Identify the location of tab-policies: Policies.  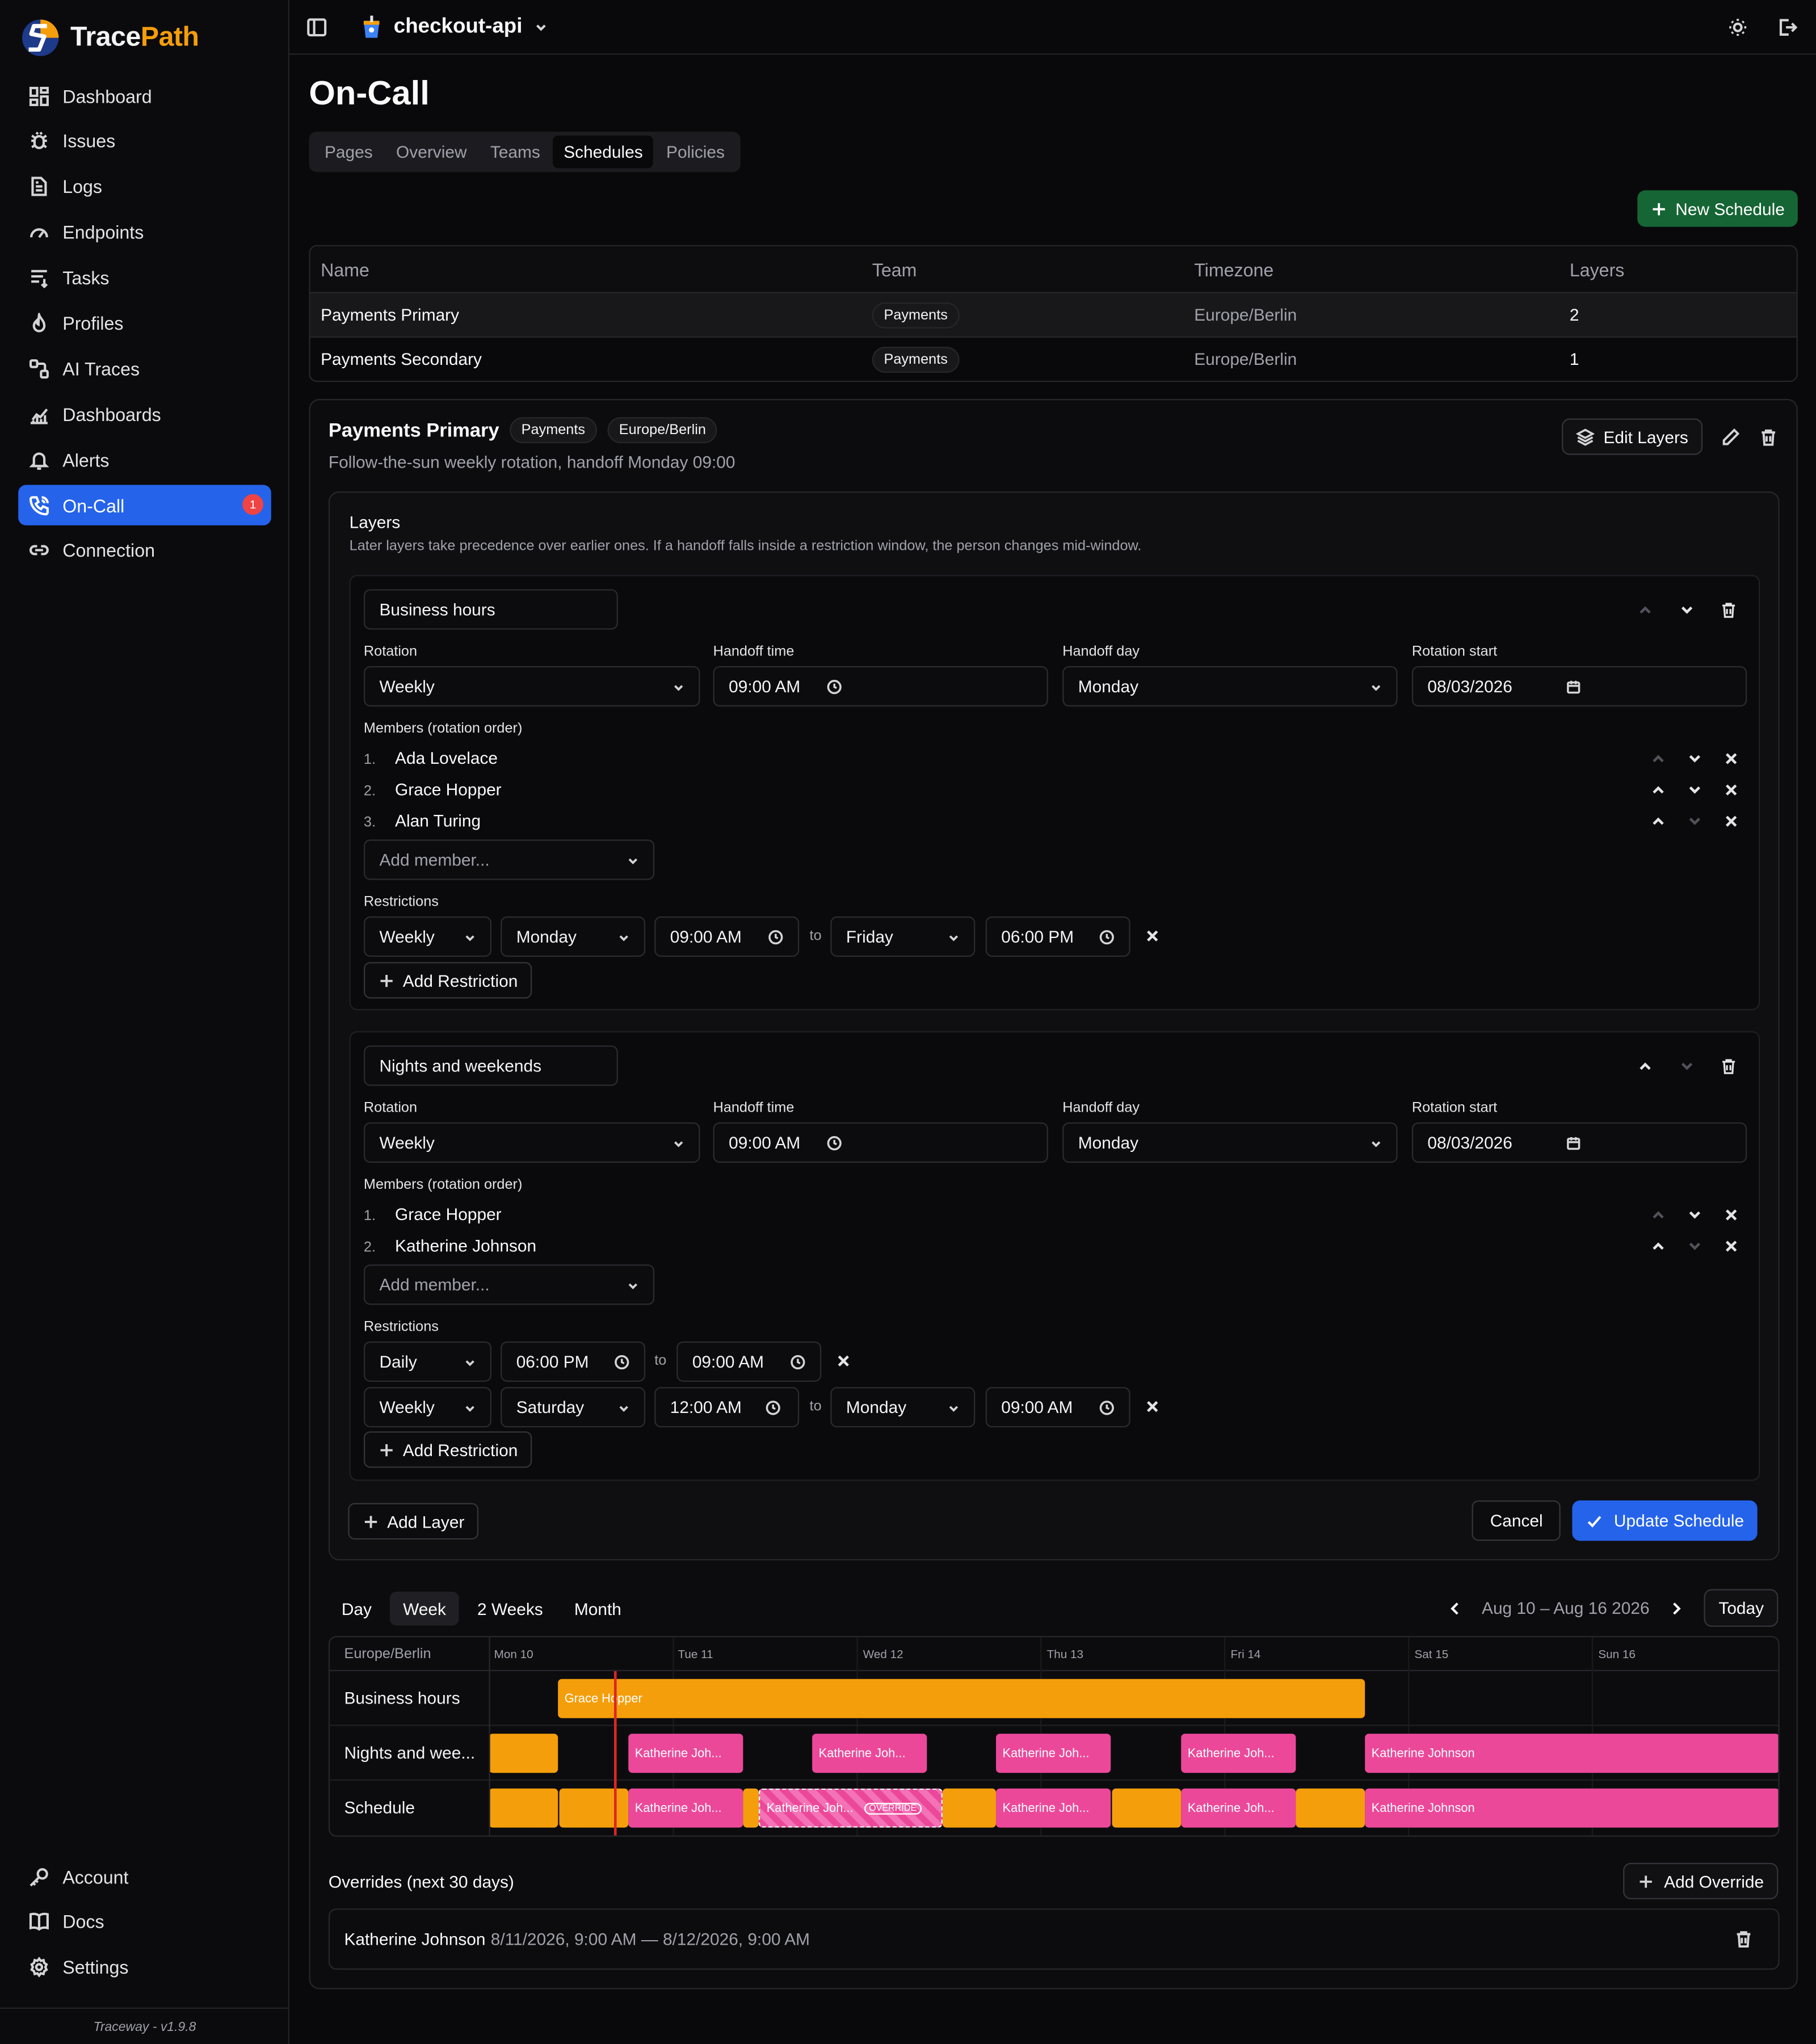
(695, 152).